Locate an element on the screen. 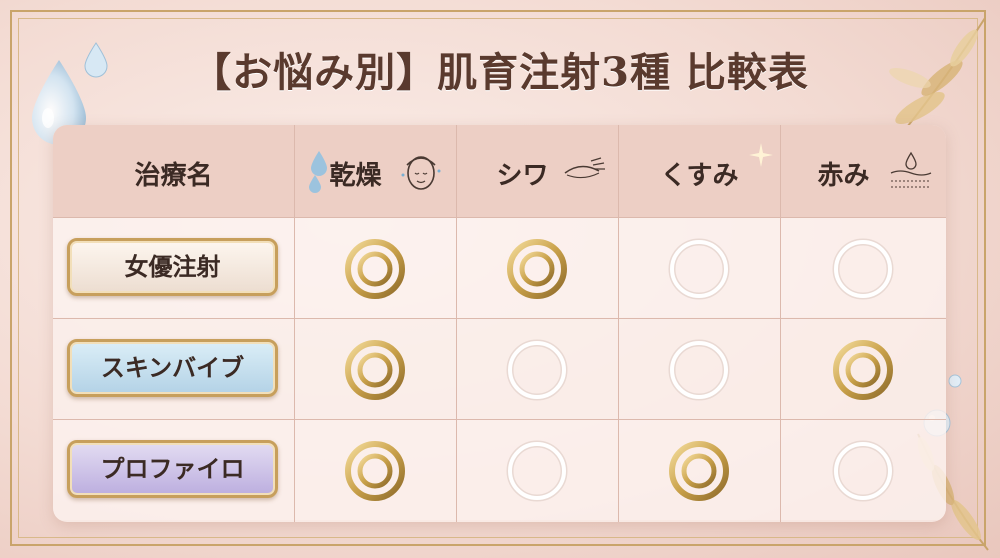  row-label-skinvive: スキンバイブ is located at coordinates (172, 368).